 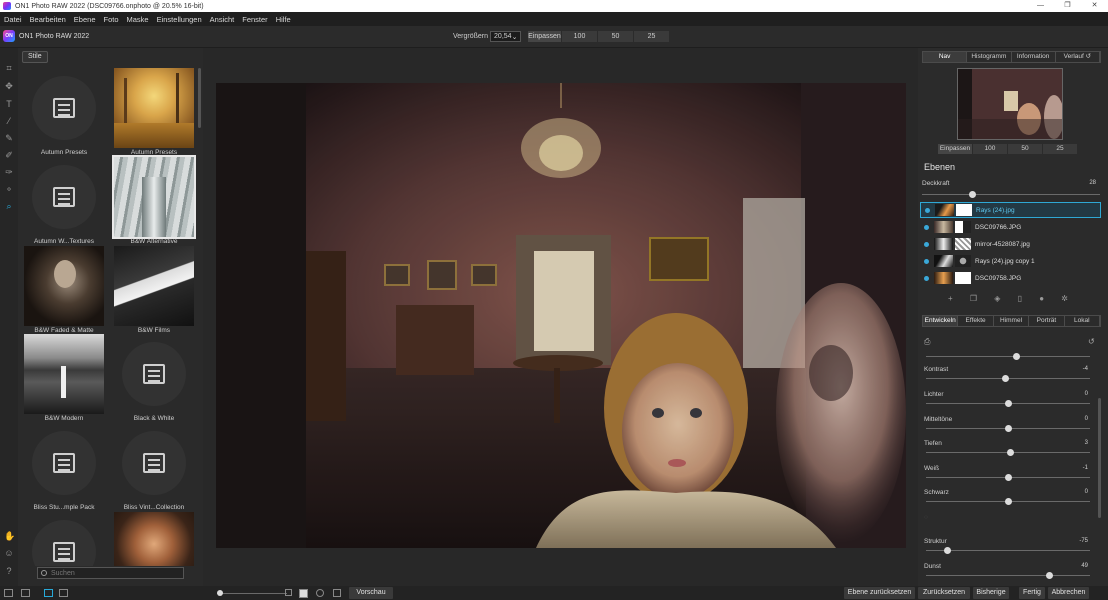 What do you see at coordinates (1047, 321) in the screenshot?
I see `tab-portraet: Porträt` at bounding box center [1047, 321].